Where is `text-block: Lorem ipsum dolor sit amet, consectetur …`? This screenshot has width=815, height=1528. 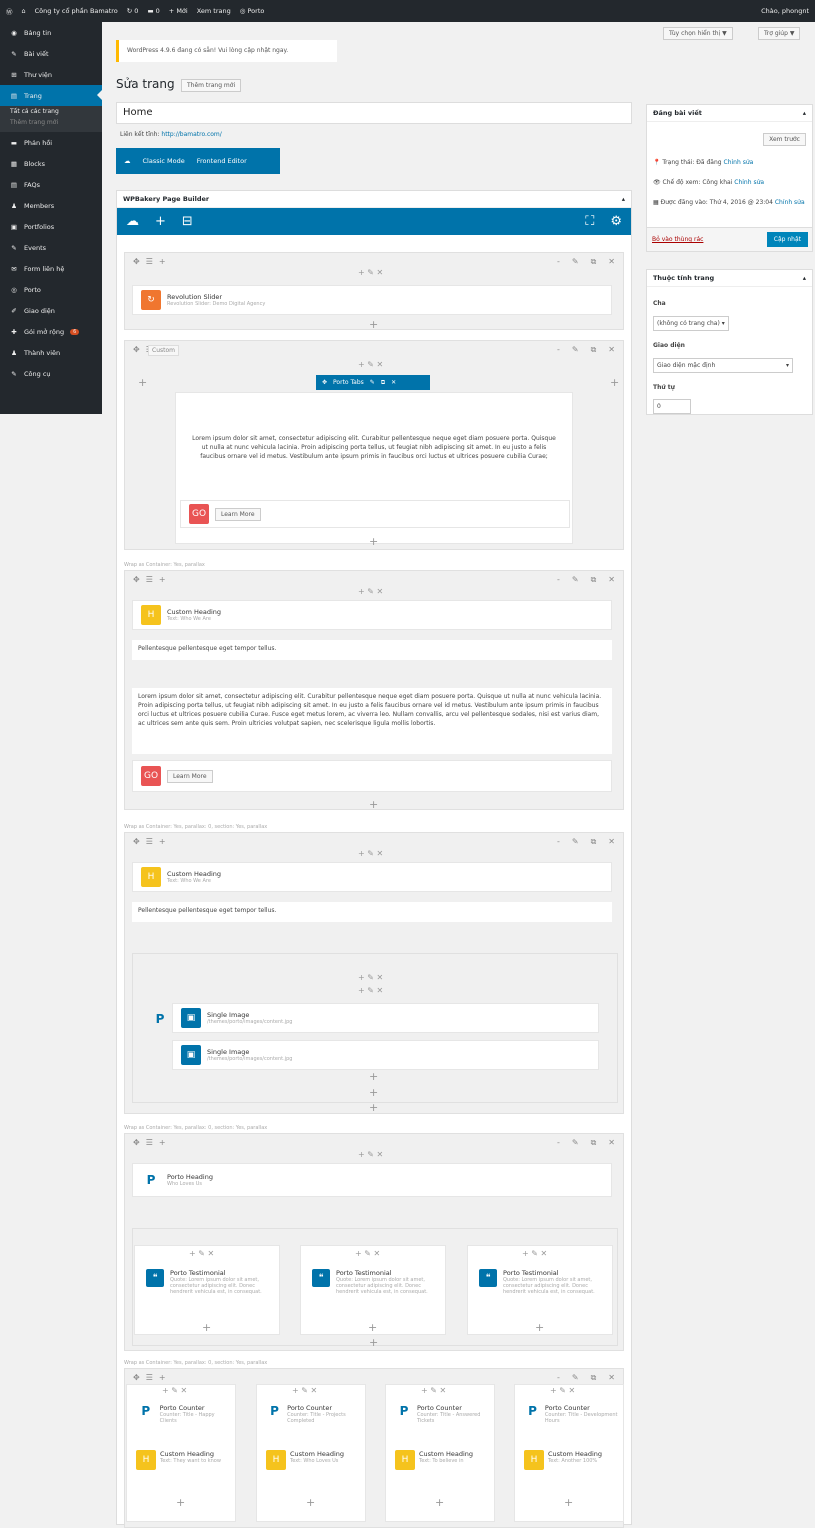 text-block: Lorem ipsum dolor sit amet, consectetur … is located at coordinates (374, 447).